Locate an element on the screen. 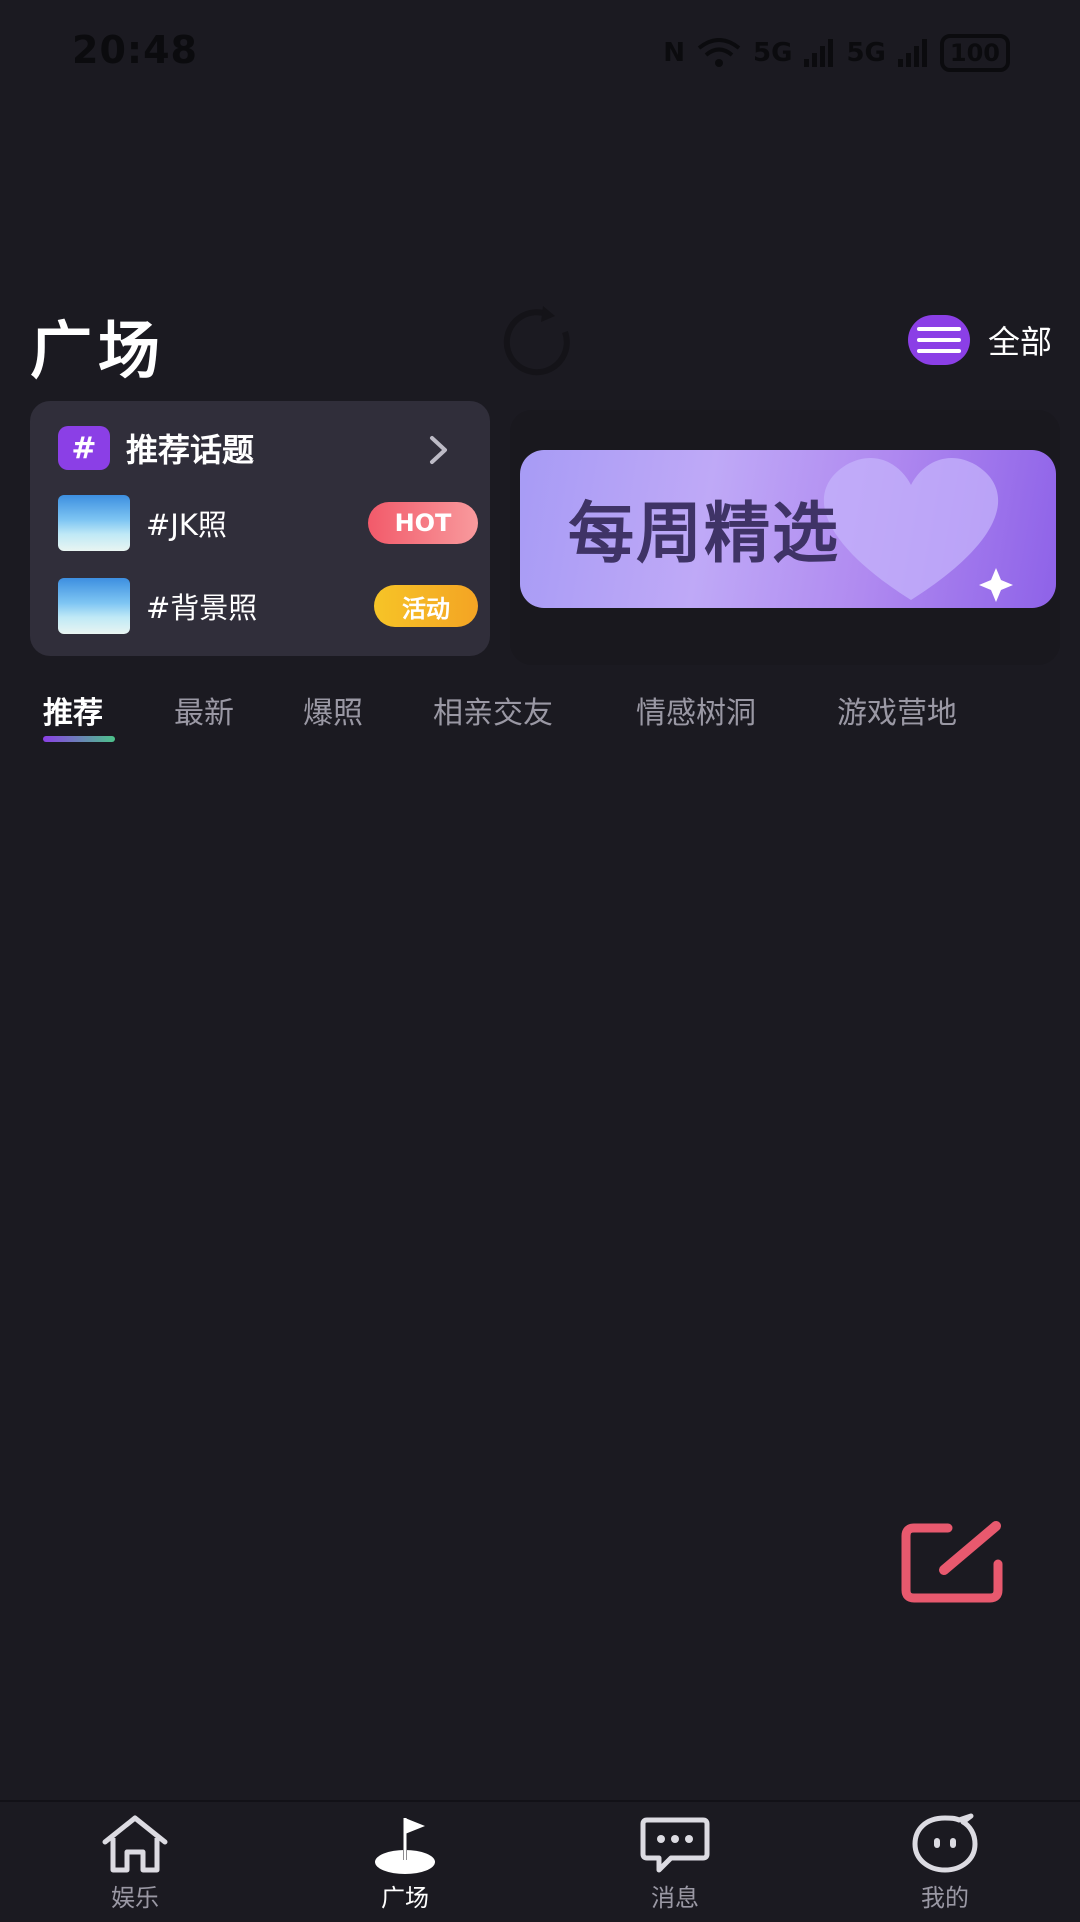 The image size is (1080, 1922). nav-profile: 我的 is located at coordinates (945, 1864).